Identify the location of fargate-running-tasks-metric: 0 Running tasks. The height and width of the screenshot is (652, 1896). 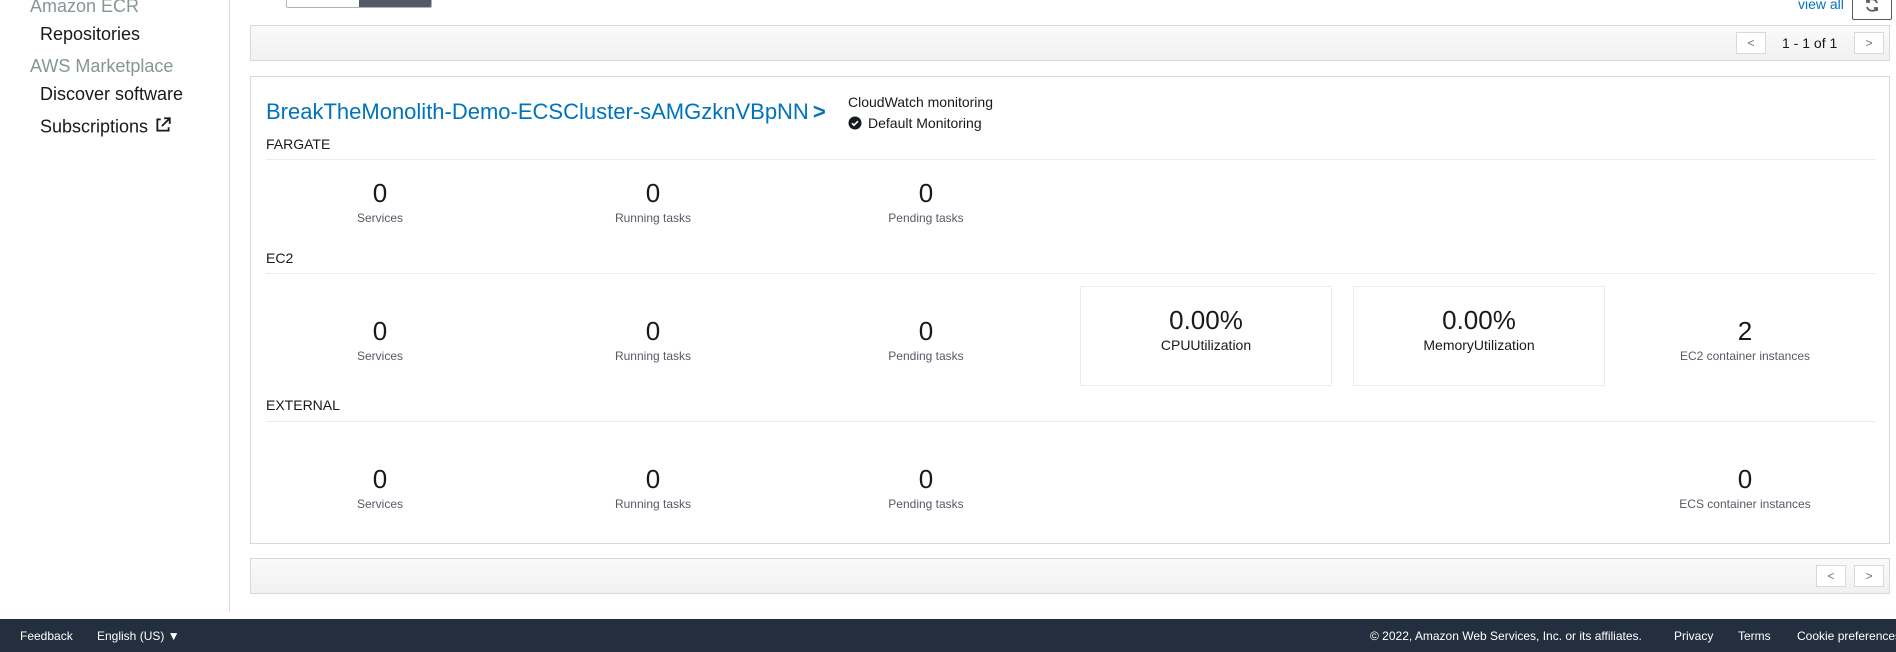
(653, 201).